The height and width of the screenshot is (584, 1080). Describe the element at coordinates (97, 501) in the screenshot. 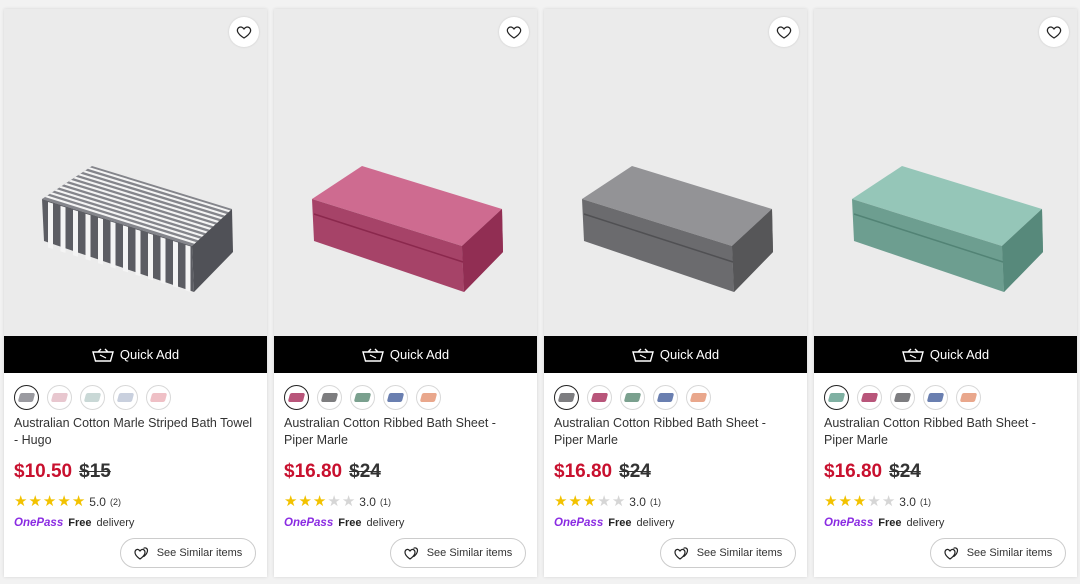

I see `rating-value: 5.0` at that location.